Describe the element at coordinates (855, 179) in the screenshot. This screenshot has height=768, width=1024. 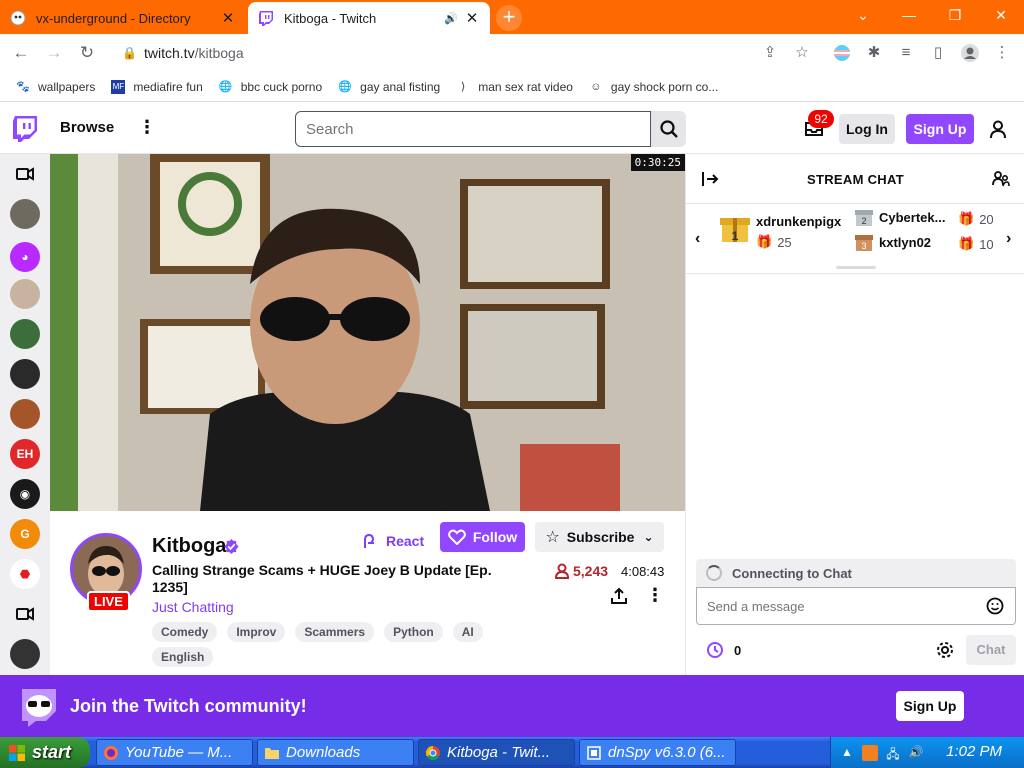
I see `chat-title: STREAM CHAT` at that location.